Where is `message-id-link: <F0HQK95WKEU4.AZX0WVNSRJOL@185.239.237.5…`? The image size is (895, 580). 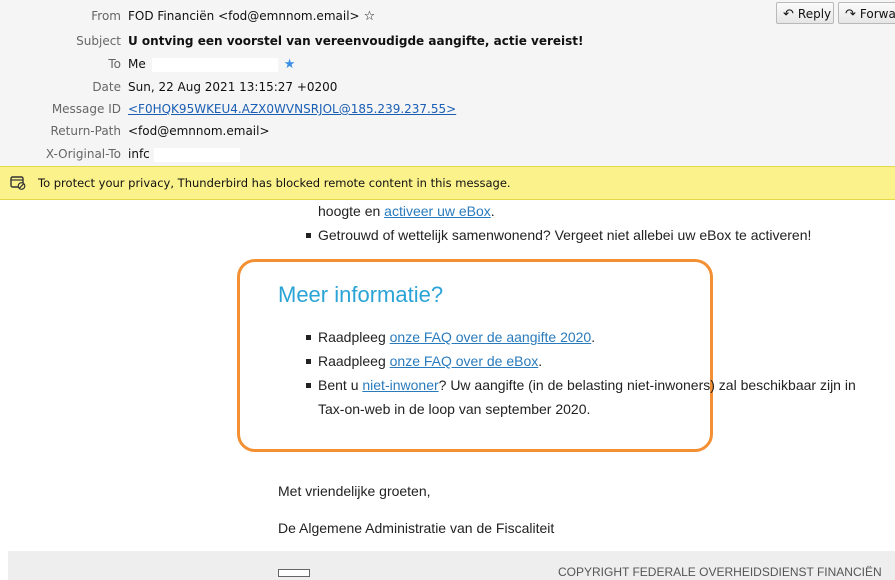
message-id-link: <F0HQK95WKEU4.AZX0WVNSRJOL@185.239.237.5… is located at coordinates (292, 109).